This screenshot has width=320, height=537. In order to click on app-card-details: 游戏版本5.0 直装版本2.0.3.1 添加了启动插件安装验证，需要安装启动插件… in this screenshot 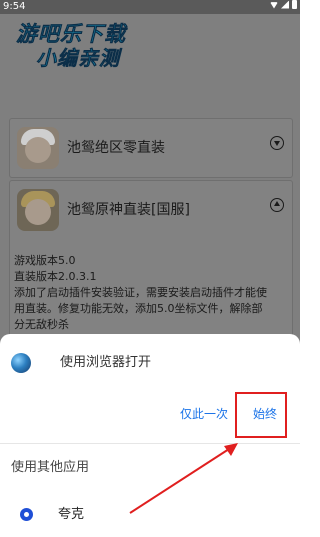, I will do `click(152, 293)`.